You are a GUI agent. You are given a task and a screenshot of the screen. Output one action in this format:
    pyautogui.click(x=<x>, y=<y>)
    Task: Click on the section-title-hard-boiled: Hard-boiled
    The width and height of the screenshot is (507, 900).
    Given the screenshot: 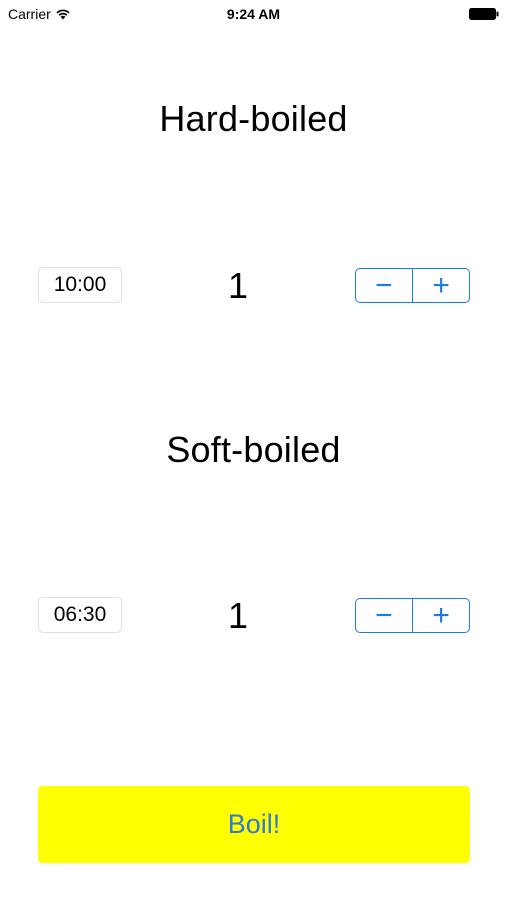 What is the action you would take?
    pyautogui.click(x=253, y=118)
    